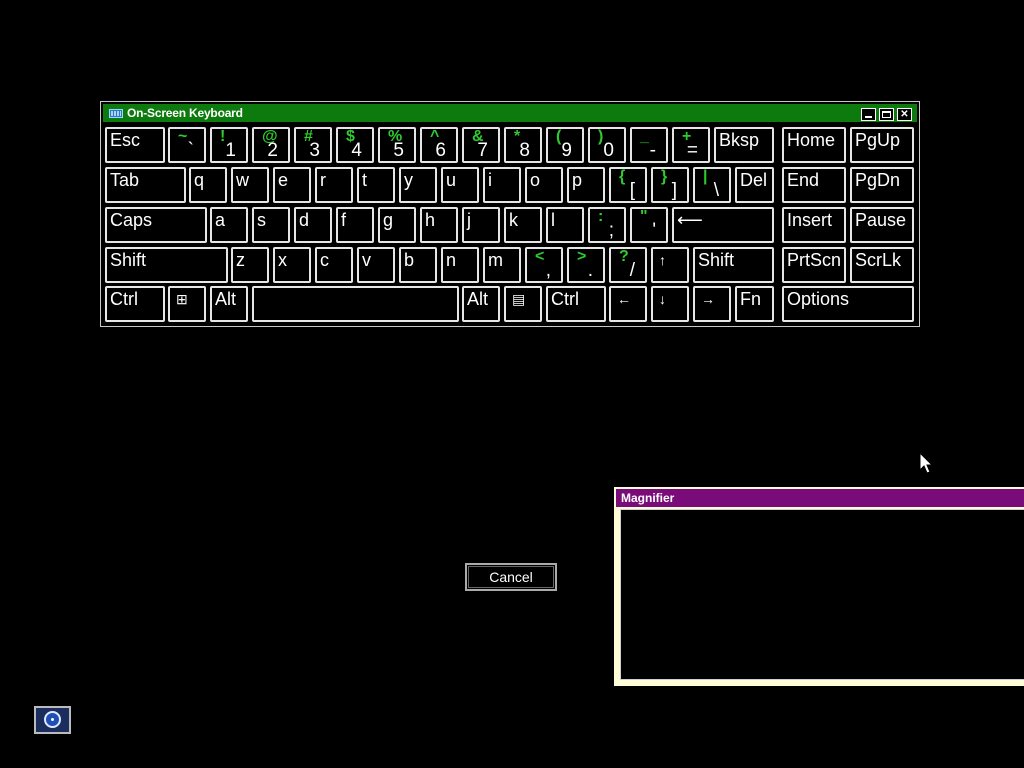 The height and width of the screenshot is (768, 1024). What do you see at coordinates (376, 265) in the screenshot?
I see `key-v: v` at bounding box center [376, 265].